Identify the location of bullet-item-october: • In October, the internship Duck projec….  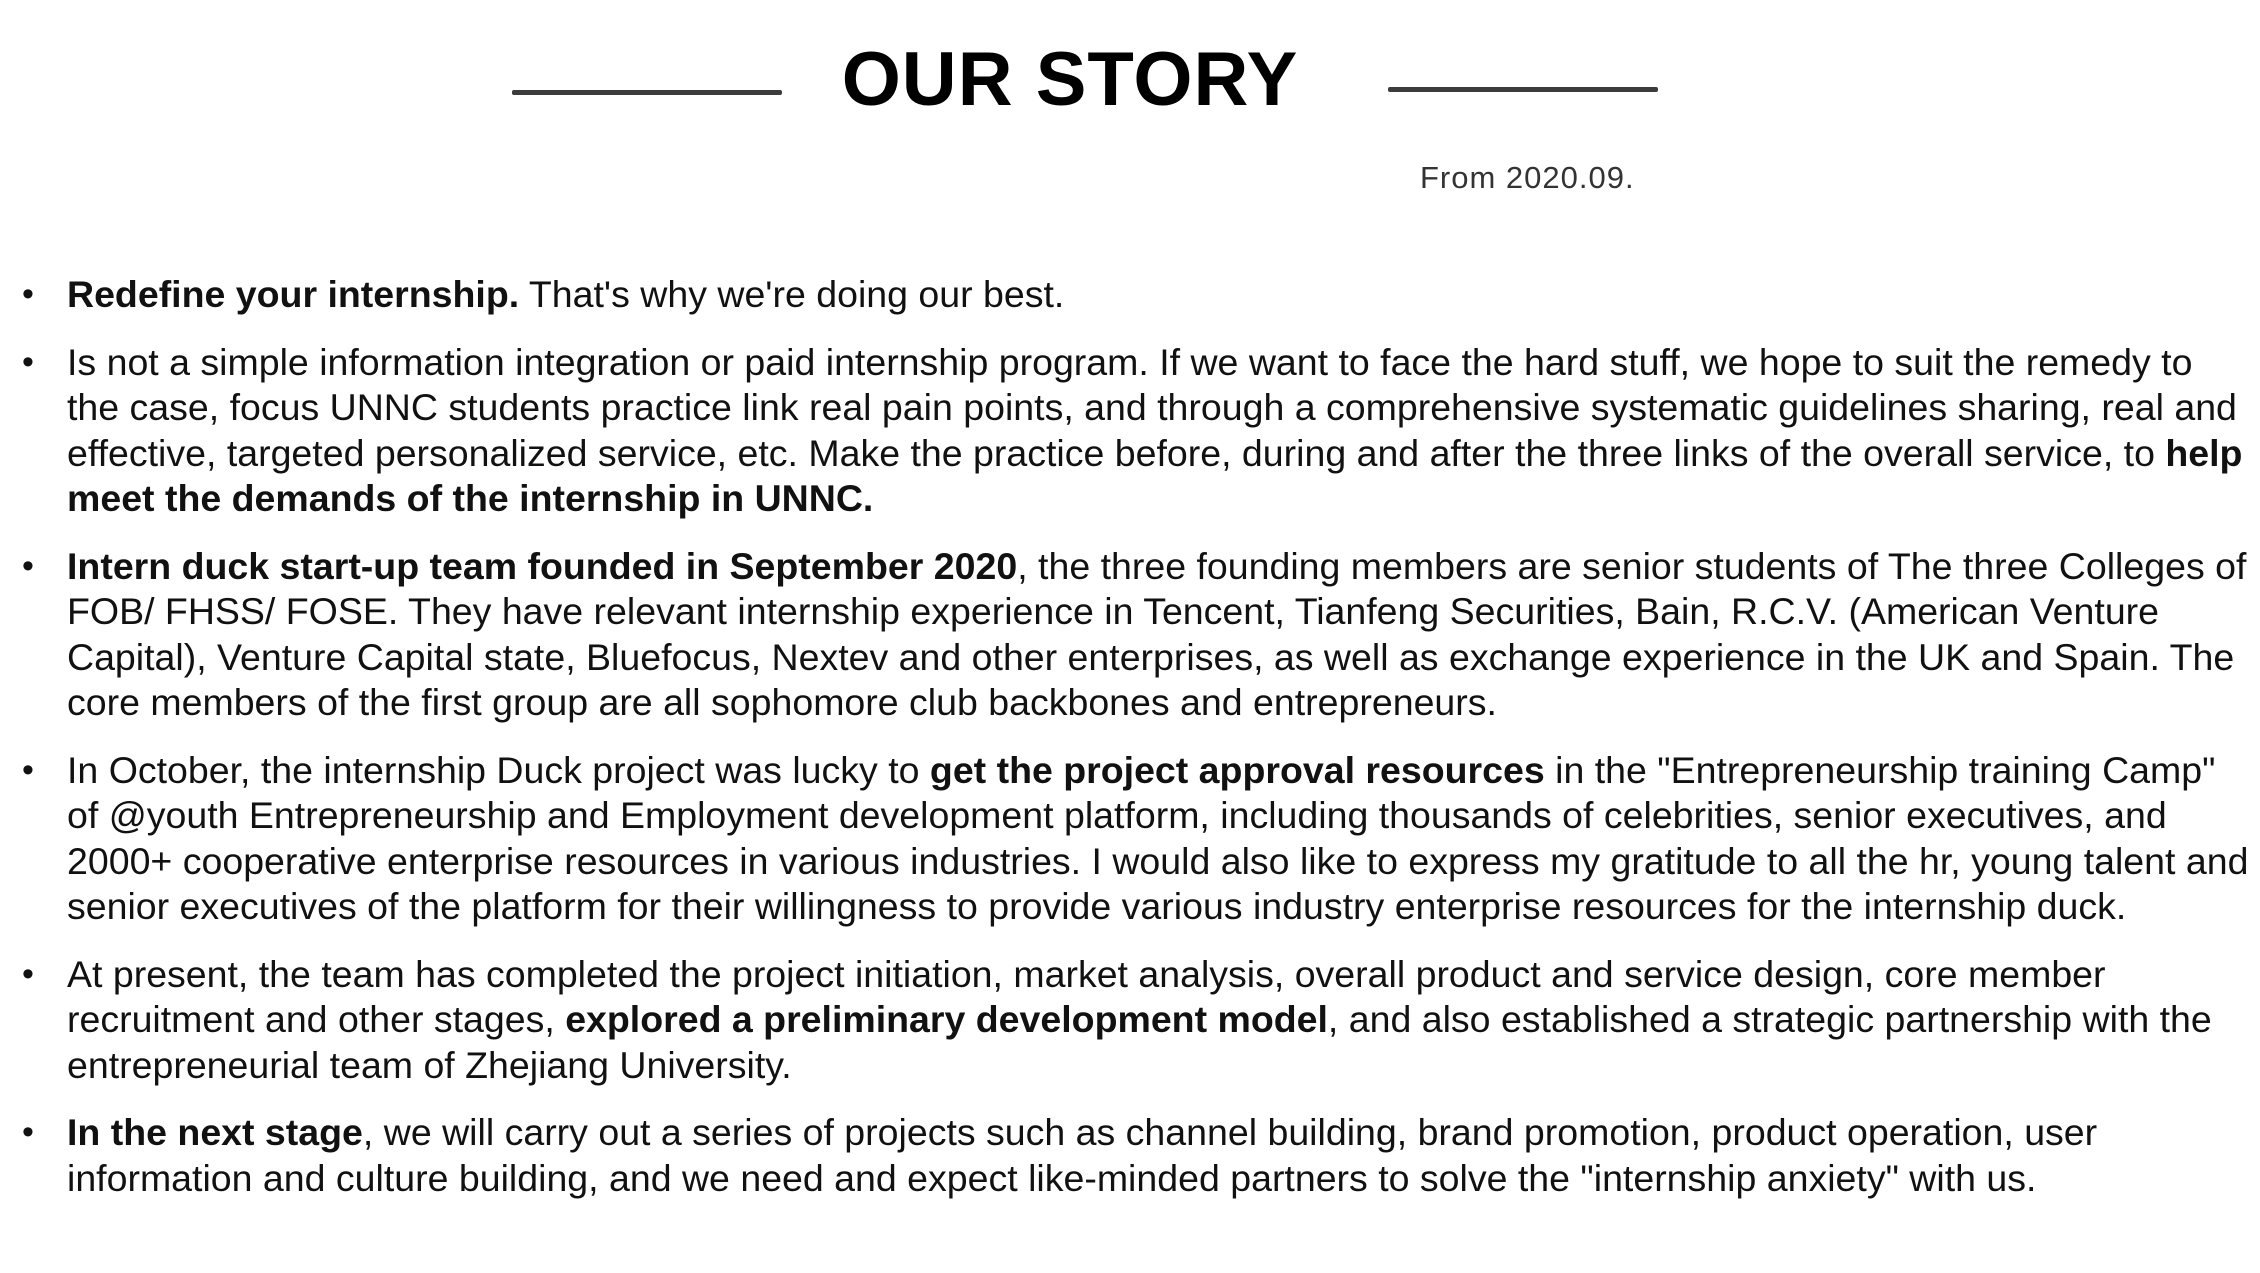
(1130, 839).